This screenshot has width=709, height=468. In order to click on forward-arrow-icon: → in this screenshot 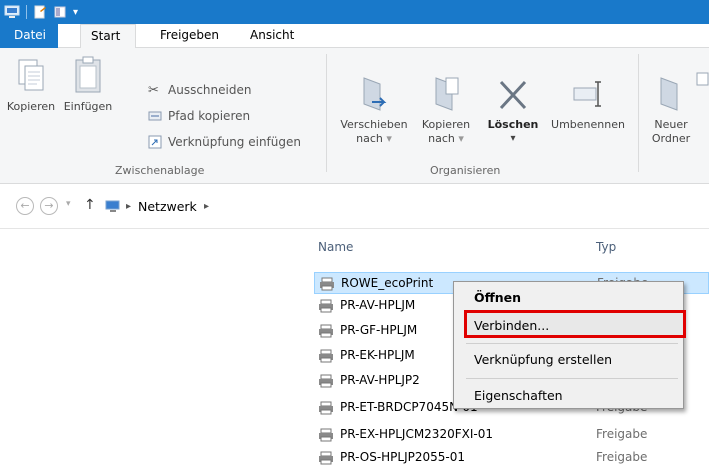, I will do `click(49, 205)`.